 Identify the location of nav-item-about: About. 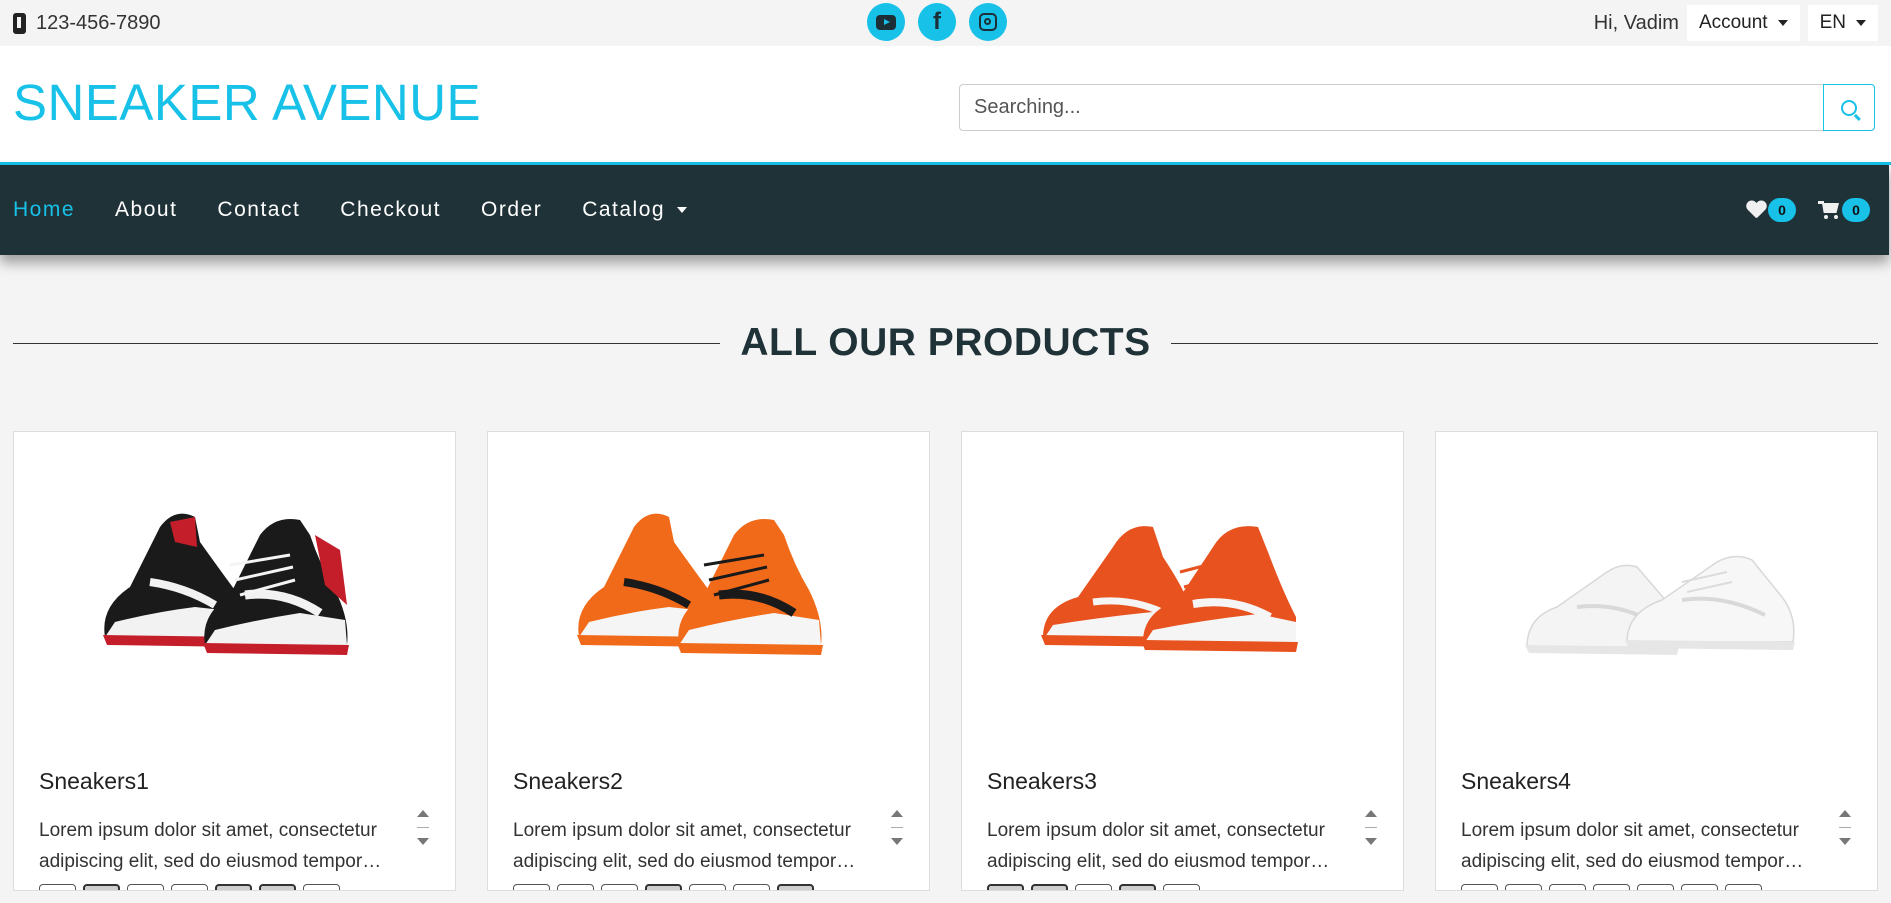
(146, 210).